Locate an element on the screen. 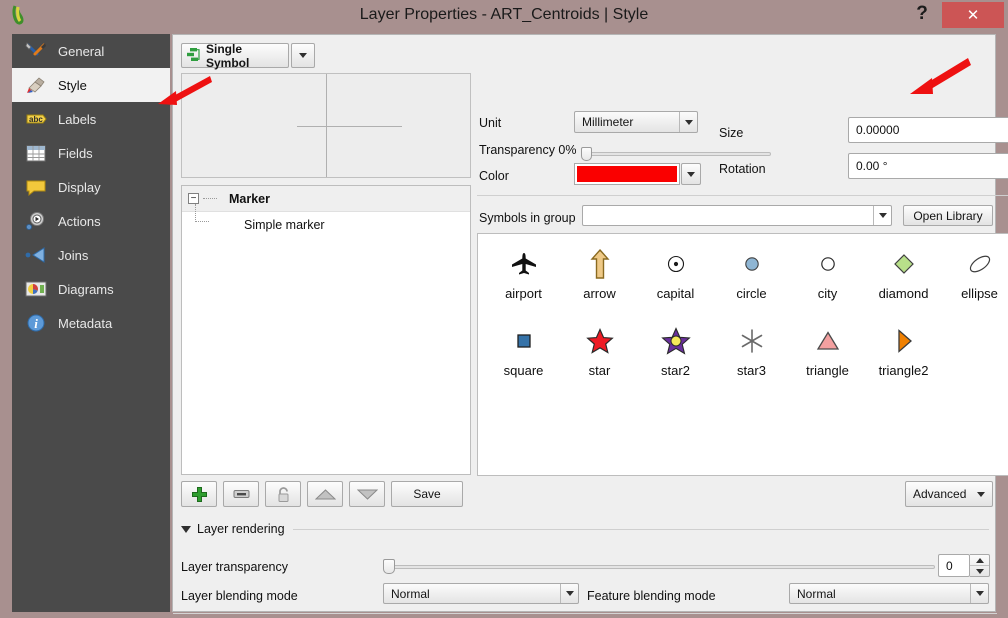 The width and height of the screenshot is (1008, 618). star2-icon is located at coordinates (675, 341).